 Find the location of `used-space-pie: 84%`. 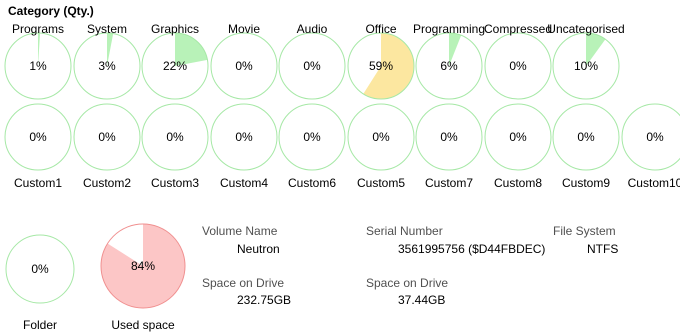

used-space-pie: 84% is located at coordinates (143, 266).